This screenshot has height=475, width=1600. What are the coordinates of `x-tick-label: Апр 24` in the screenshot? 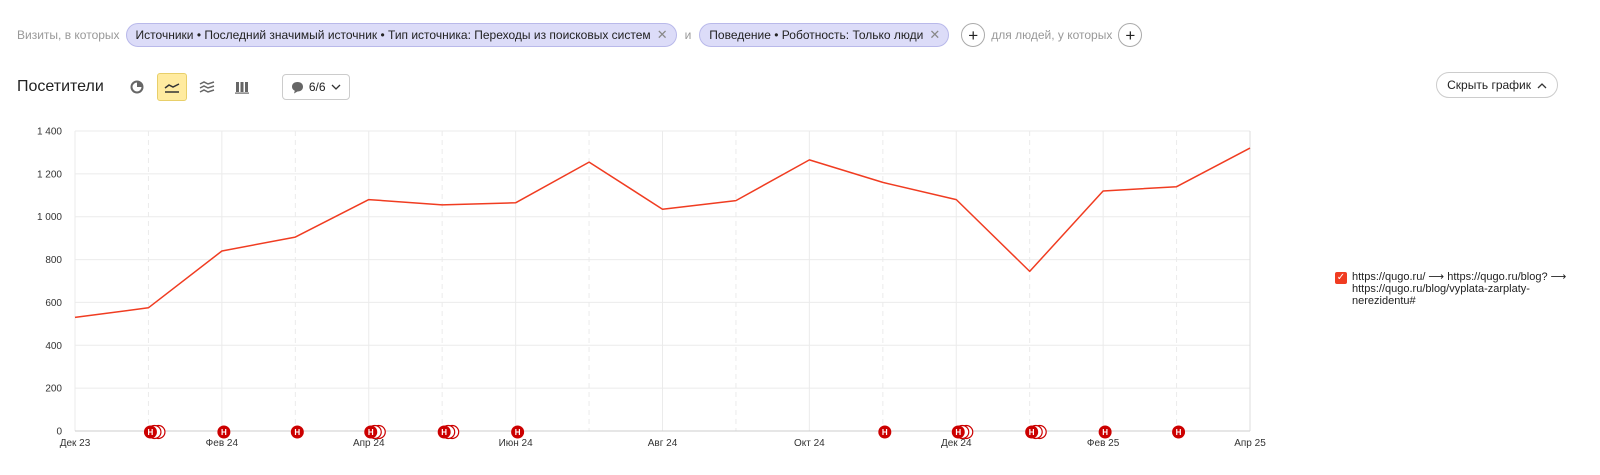 It's located at (369, 443).